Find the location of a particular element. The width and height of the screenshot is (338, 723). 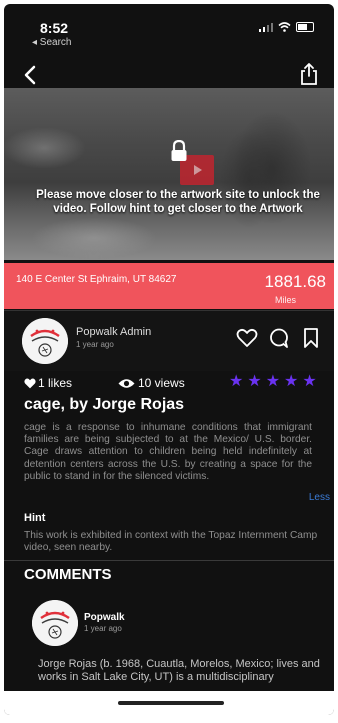

likes-count: 1 likes is located at coordinates (48, 383).